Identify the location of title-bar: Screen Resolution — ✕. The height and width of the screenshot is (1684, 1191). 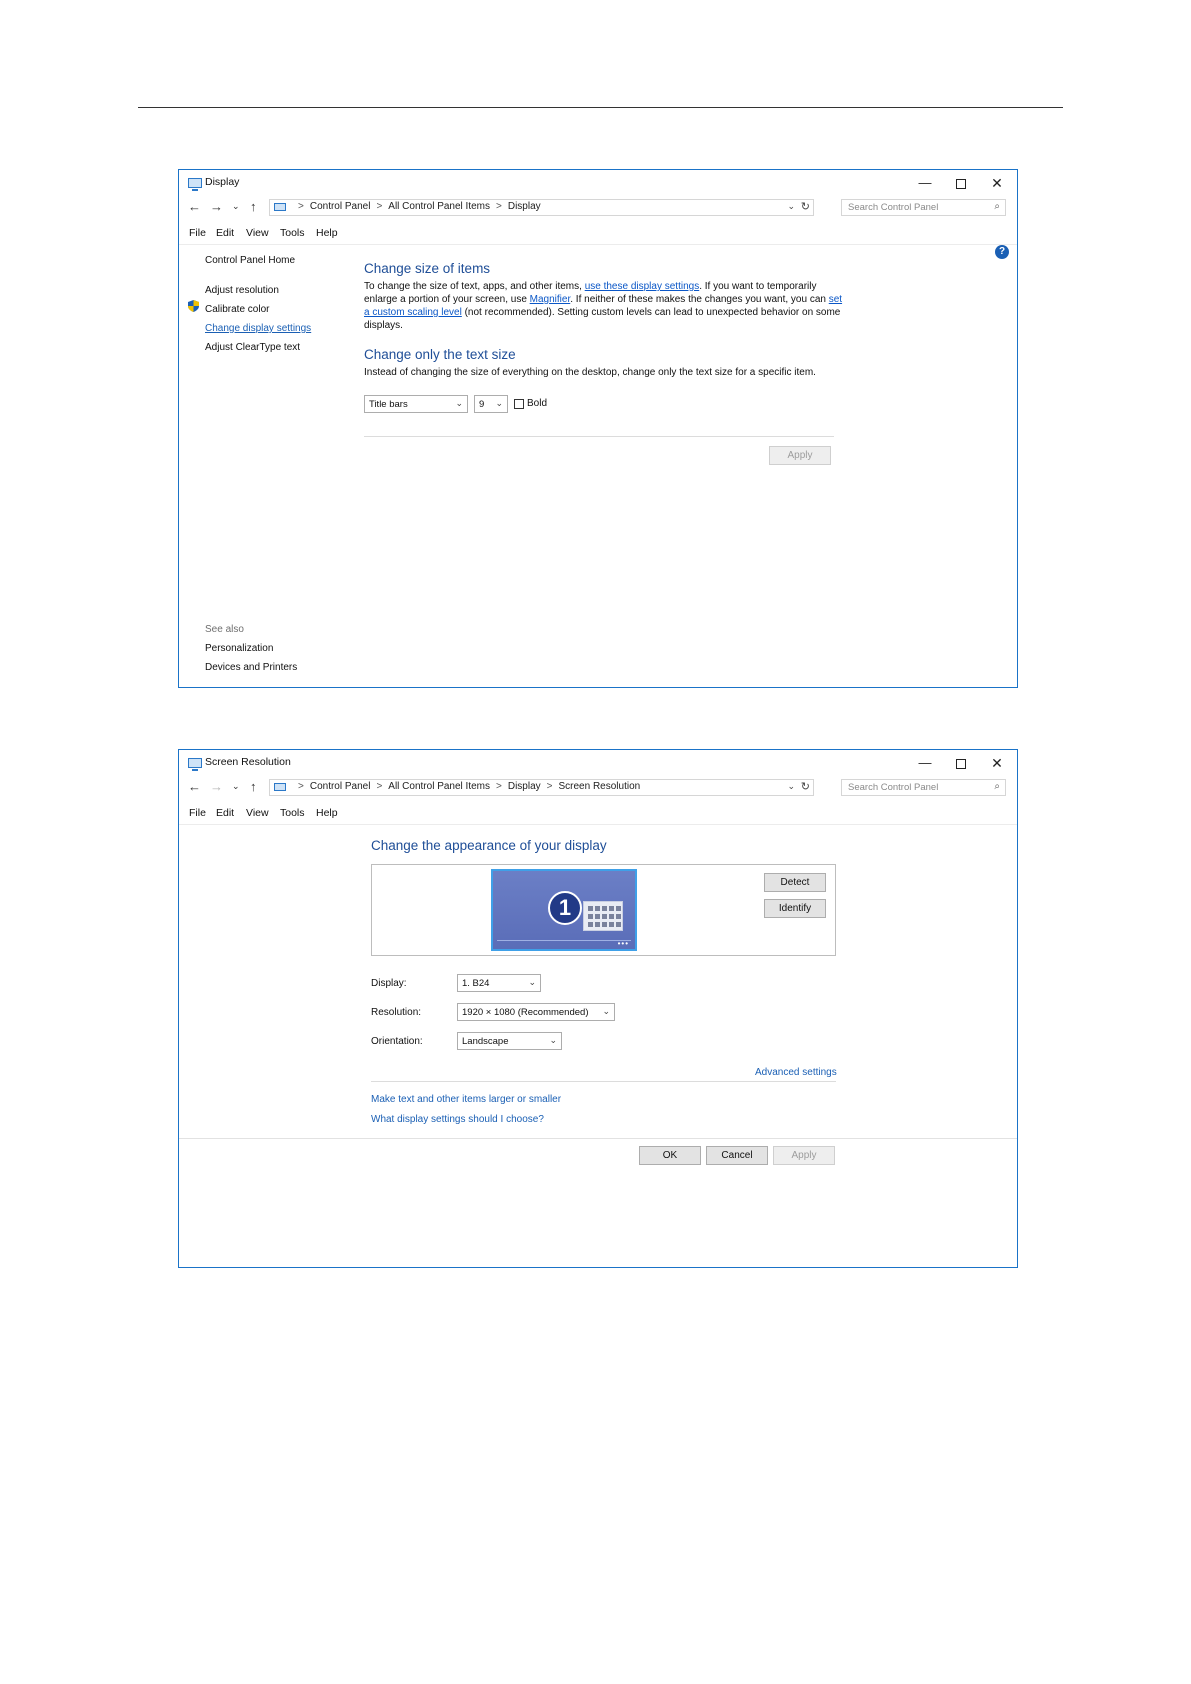
(598, 763).